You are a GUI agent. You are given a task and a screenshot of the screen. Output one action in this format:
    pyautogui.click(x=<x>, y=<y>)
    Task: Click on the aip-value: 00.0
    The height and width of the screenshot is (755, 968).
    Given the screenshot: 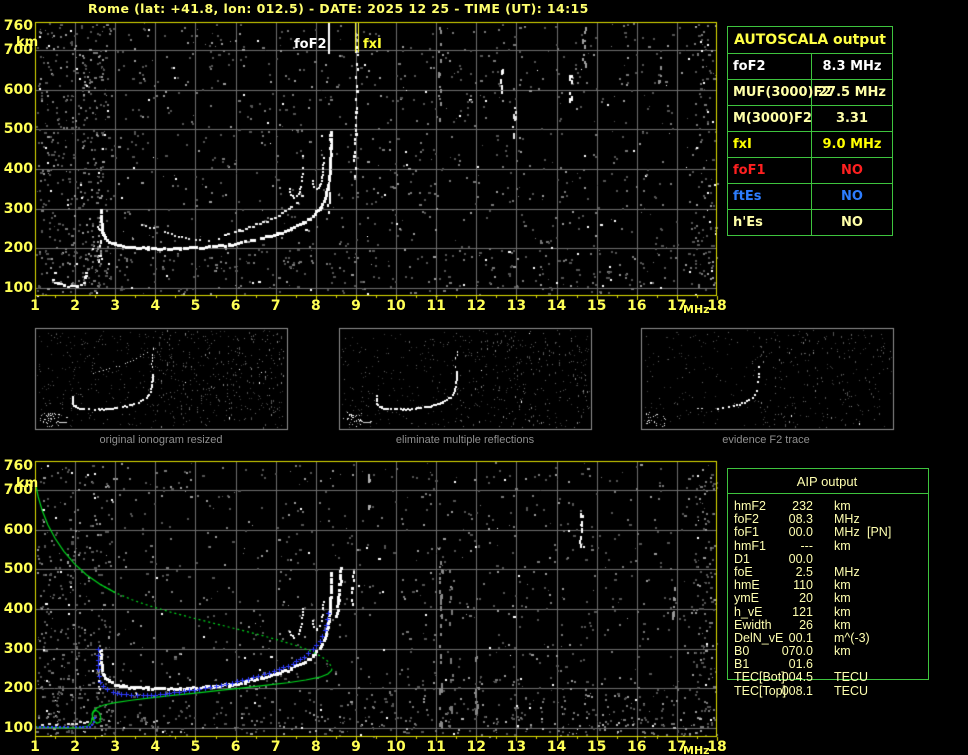 What is the action you would take?
    pyautogui.click(x=800, y=532)
    